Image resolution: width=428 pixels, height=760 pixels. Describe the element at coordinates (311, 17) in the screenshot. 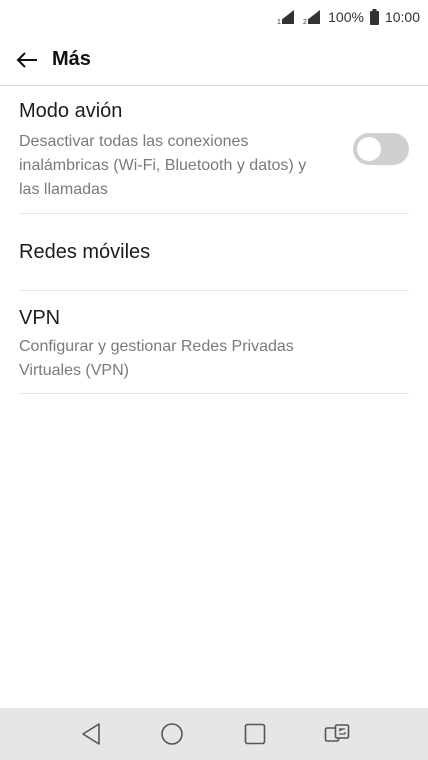

I see `sim2-signal-icon: 2` at that location.